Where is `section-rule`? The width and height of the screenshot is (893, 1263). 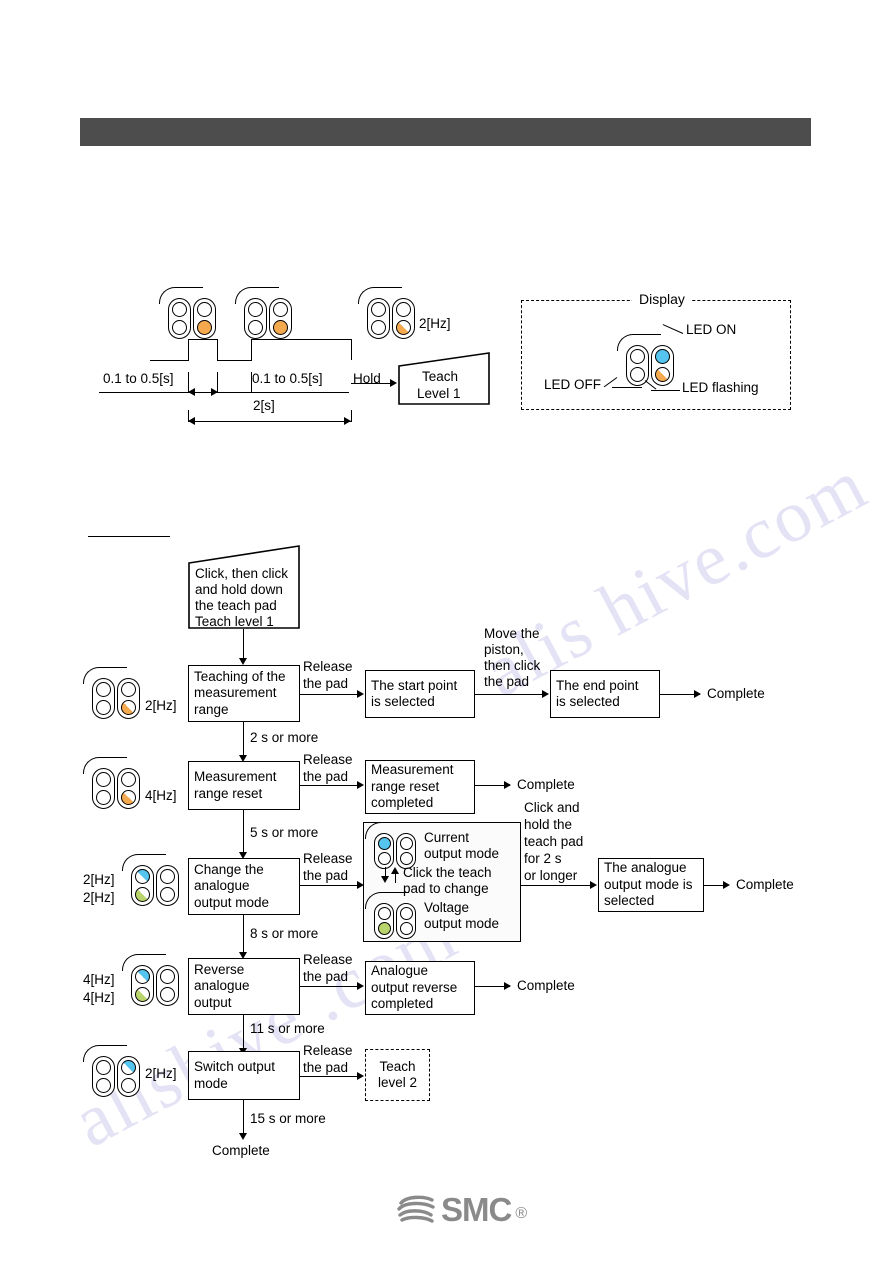 section-rule is located at coordinates (129, 536).